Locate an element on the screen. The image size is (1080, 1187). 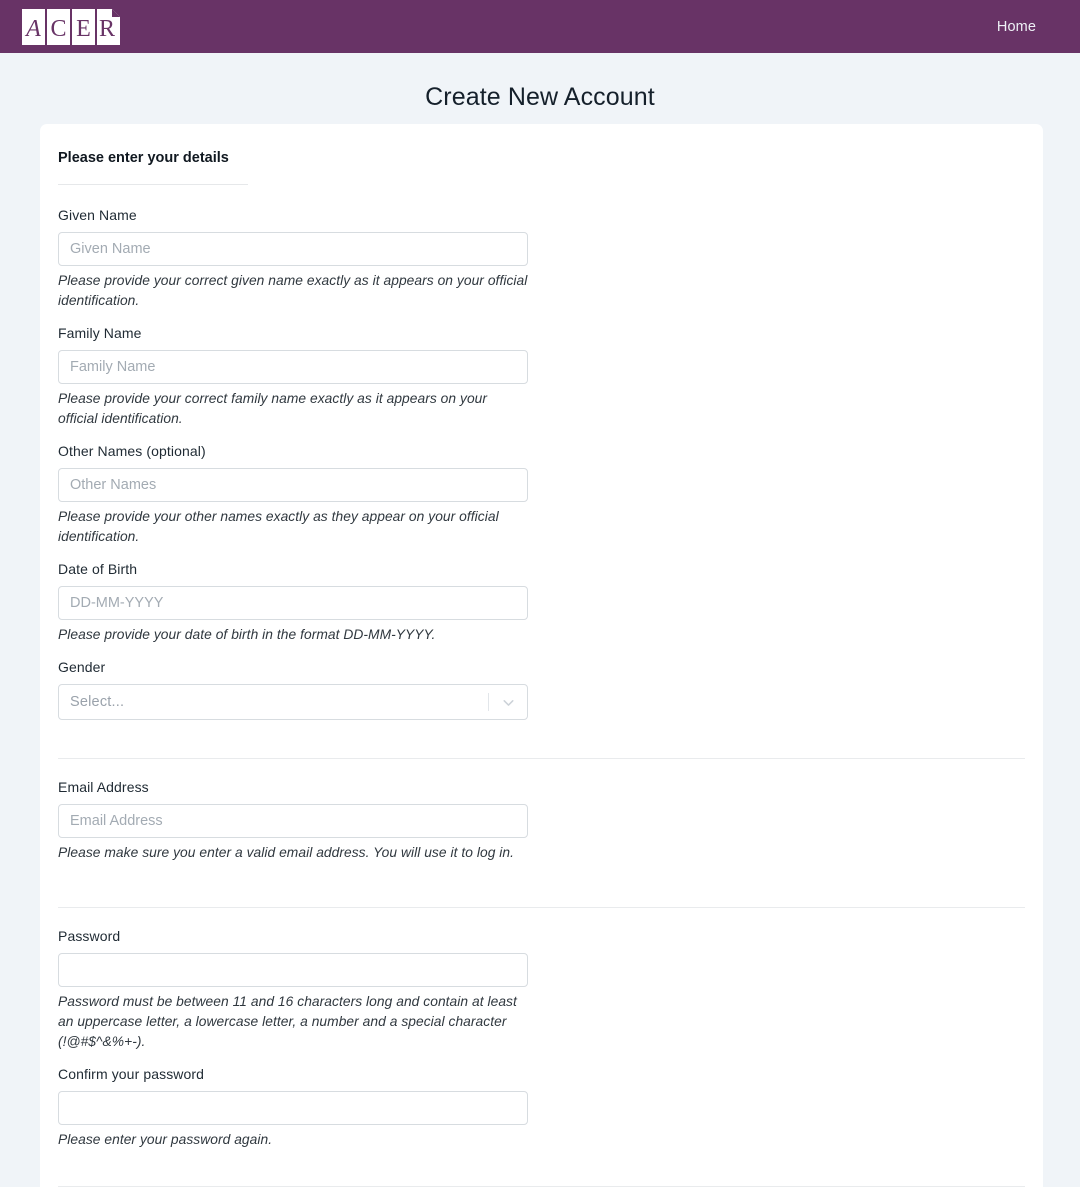
given-name-input is located at coordinates (293, 249).